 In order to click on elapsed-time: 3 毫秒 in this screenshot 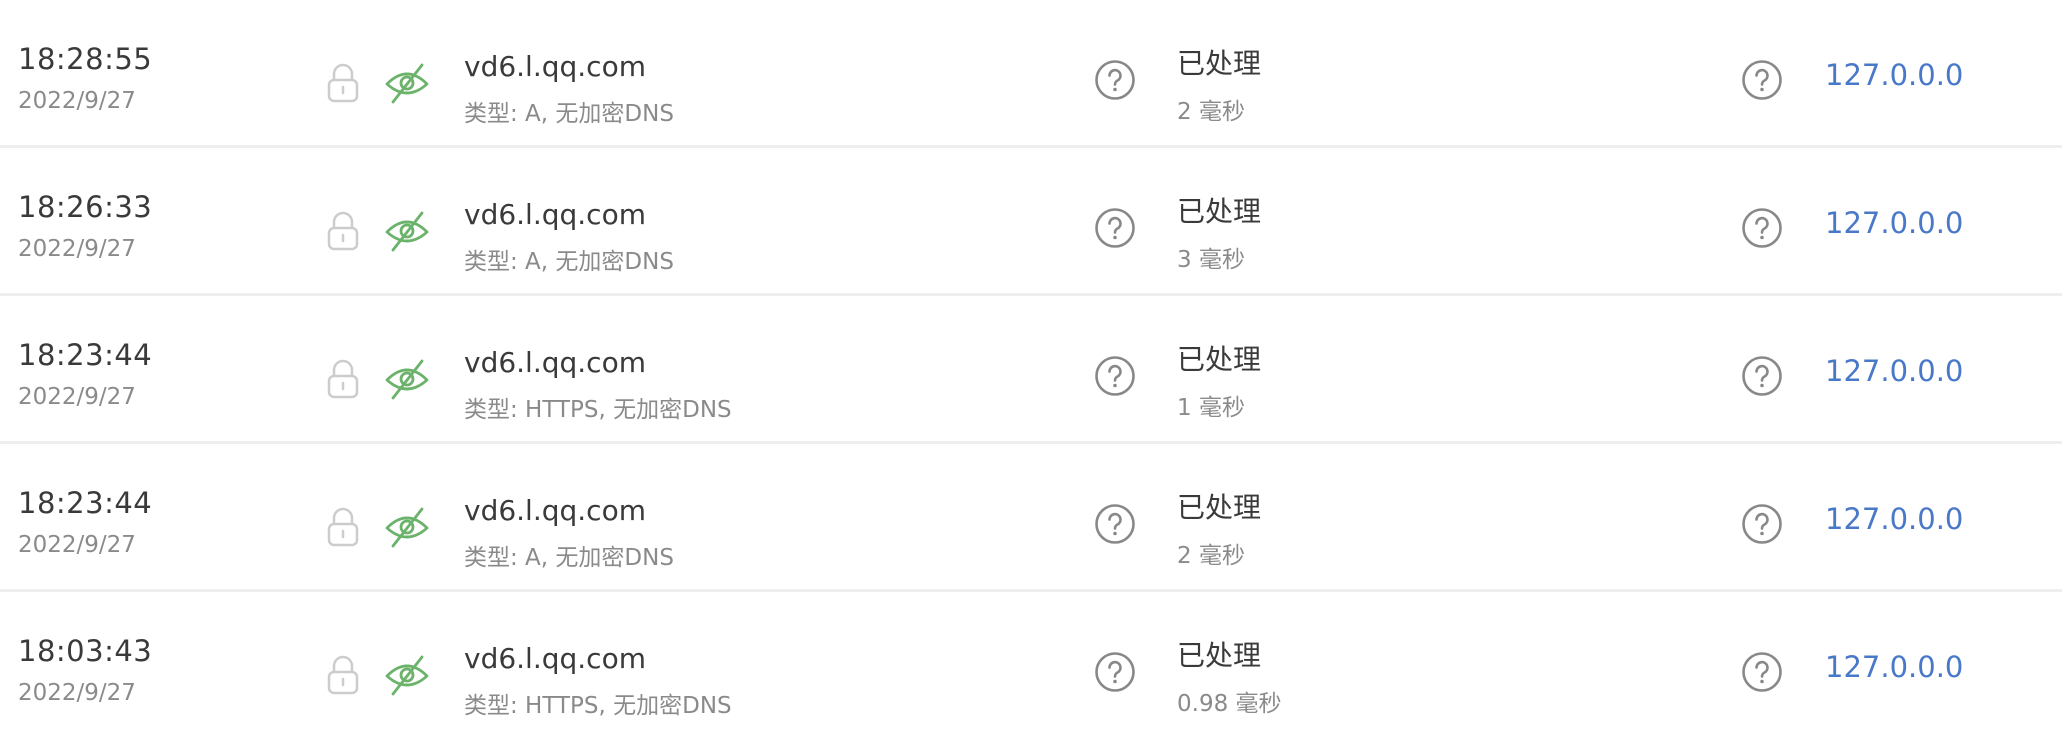, I will do `click(1211, 260)`.